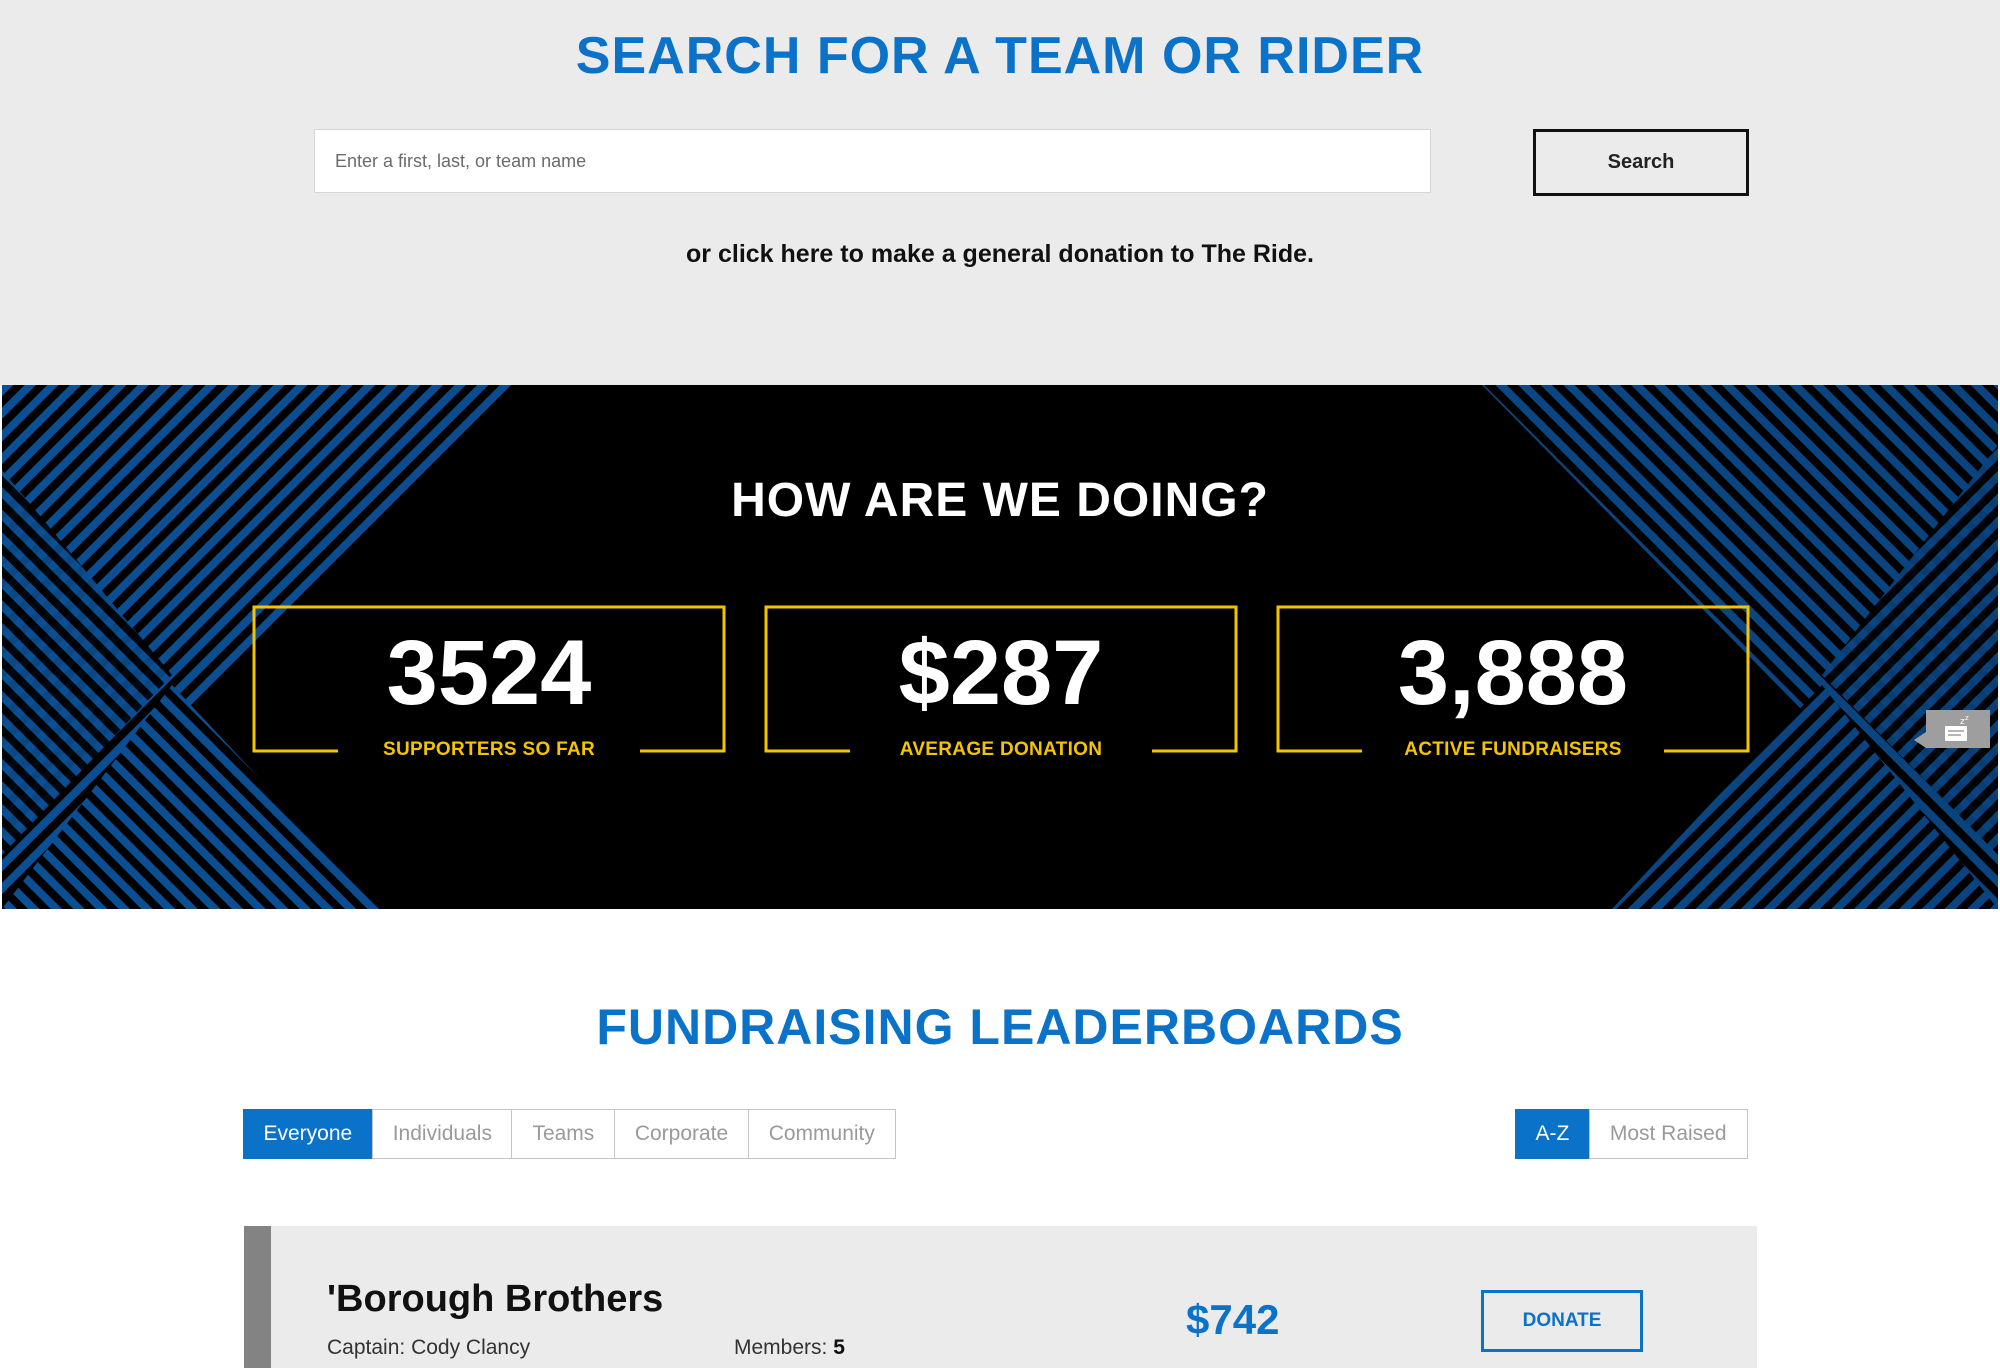 Image resolution: width=2000 pixels, height=1368 pixels. I want to click on stat-label: AVERAGE DONATION, so click(1001, 749).